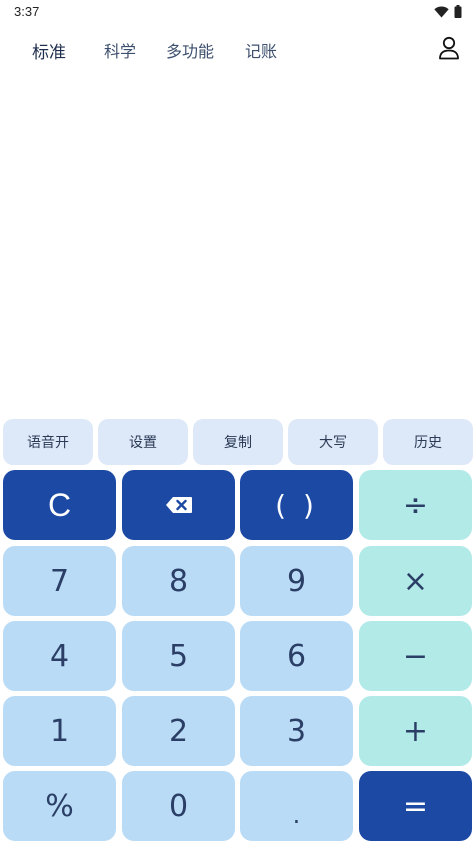 The height and width of the screenshot is (844, 474). I want to click on user-icon, so click(449, 50).